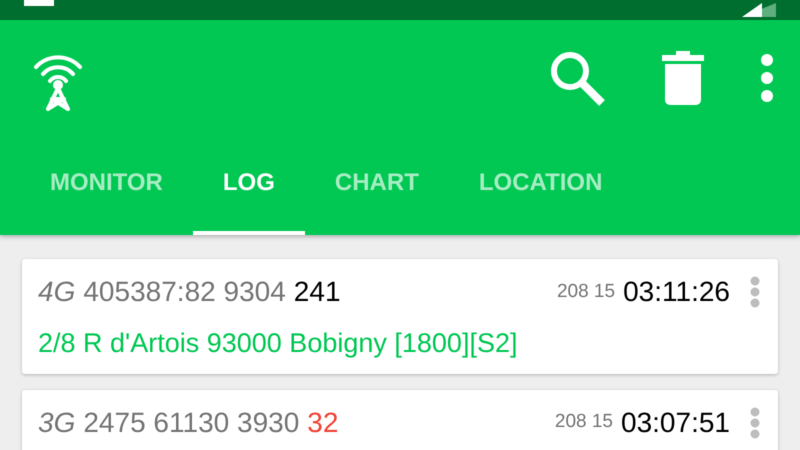  What do you see at coordinates (675, 423) in the screenshot?
I see `log-time: 03:07:51` at bounding box center [675, 423].